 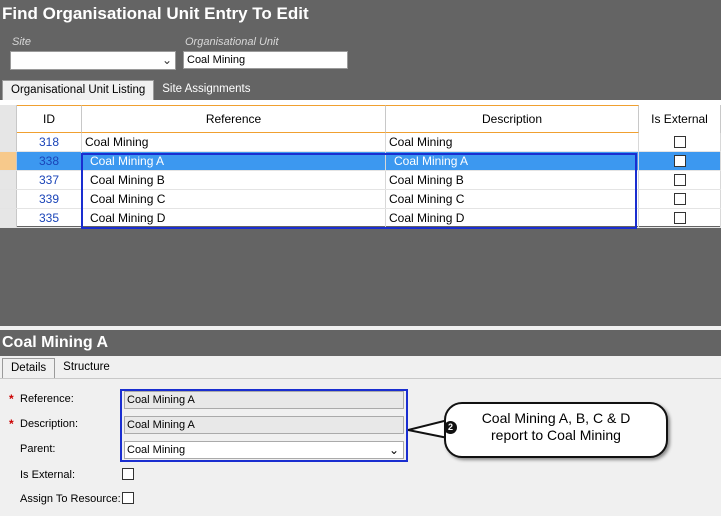 I want to click on cell-id: 318, so click(x=49, y=142).